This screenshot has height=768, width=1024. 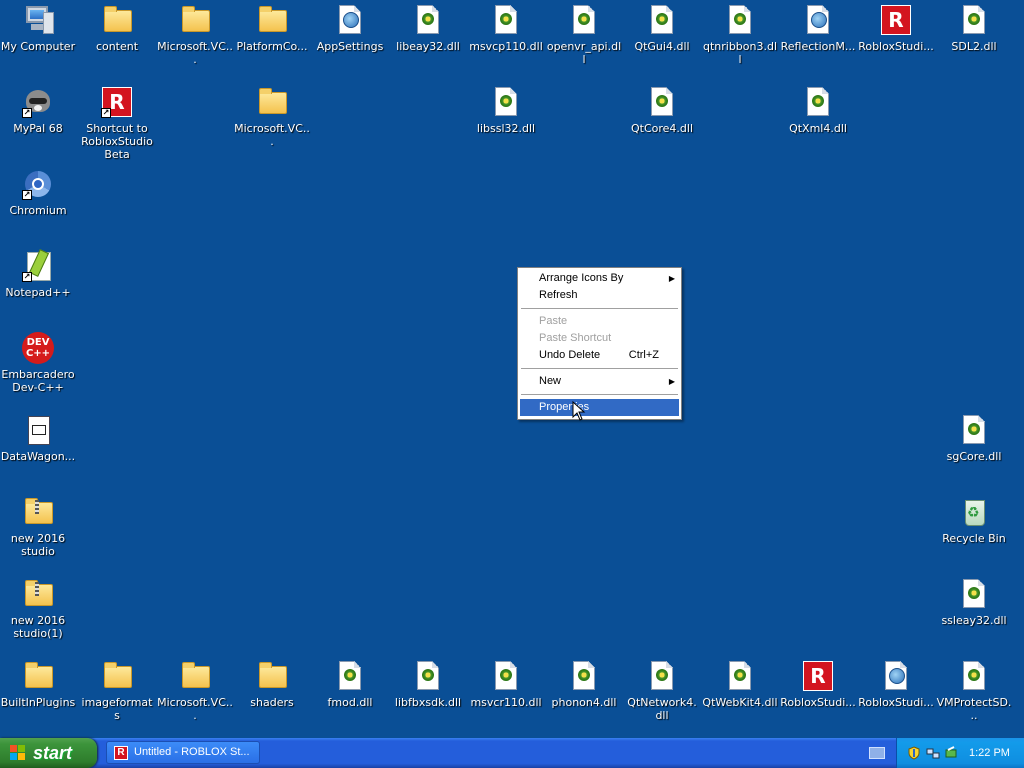 I want to click on recycle-bin: Recycle Bin, so click(x=974, y=519).